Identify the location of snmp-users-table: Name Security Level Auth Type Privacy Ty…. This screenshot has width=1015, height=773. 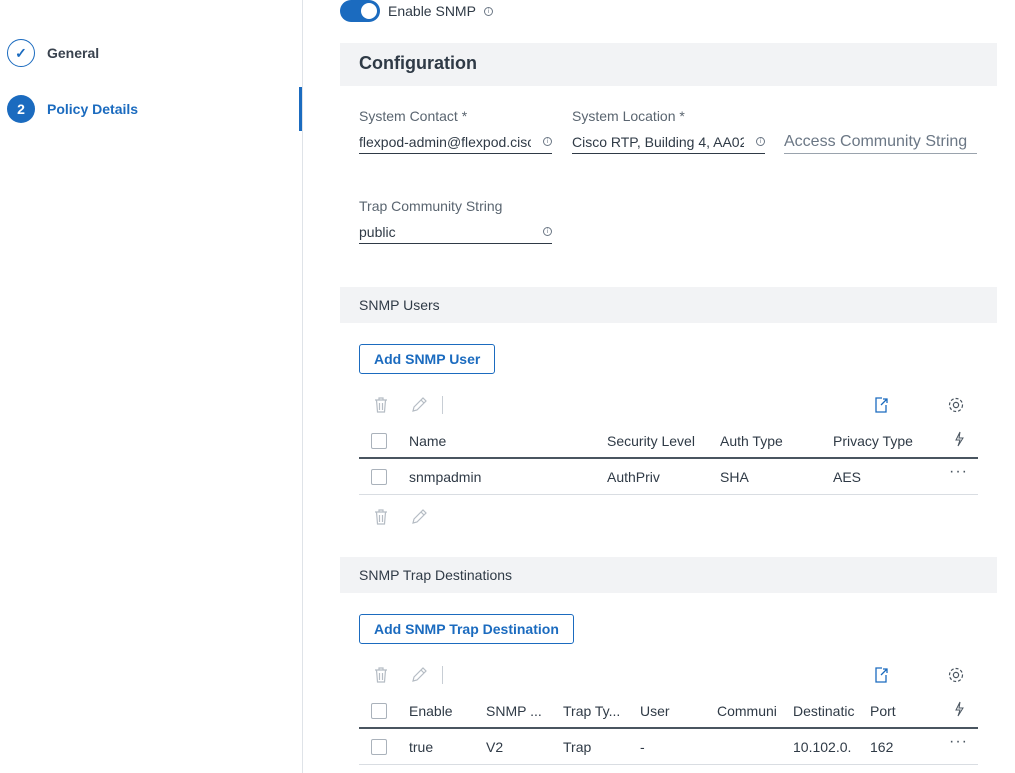
(668, 459).